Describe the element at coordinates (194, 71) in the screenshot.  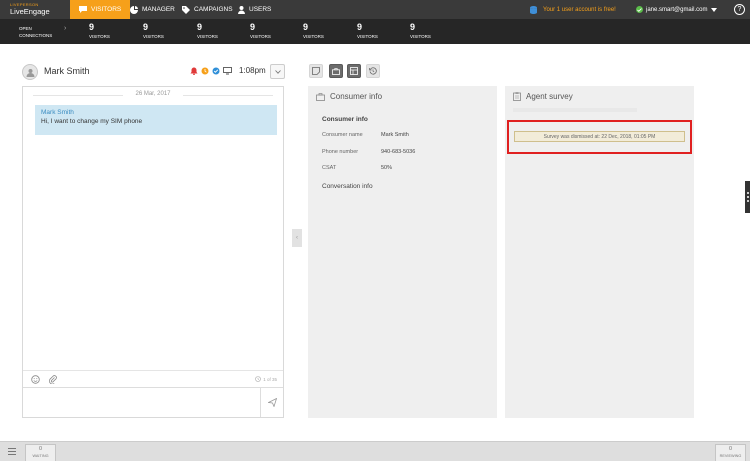
I see `bell-icon` at that location.